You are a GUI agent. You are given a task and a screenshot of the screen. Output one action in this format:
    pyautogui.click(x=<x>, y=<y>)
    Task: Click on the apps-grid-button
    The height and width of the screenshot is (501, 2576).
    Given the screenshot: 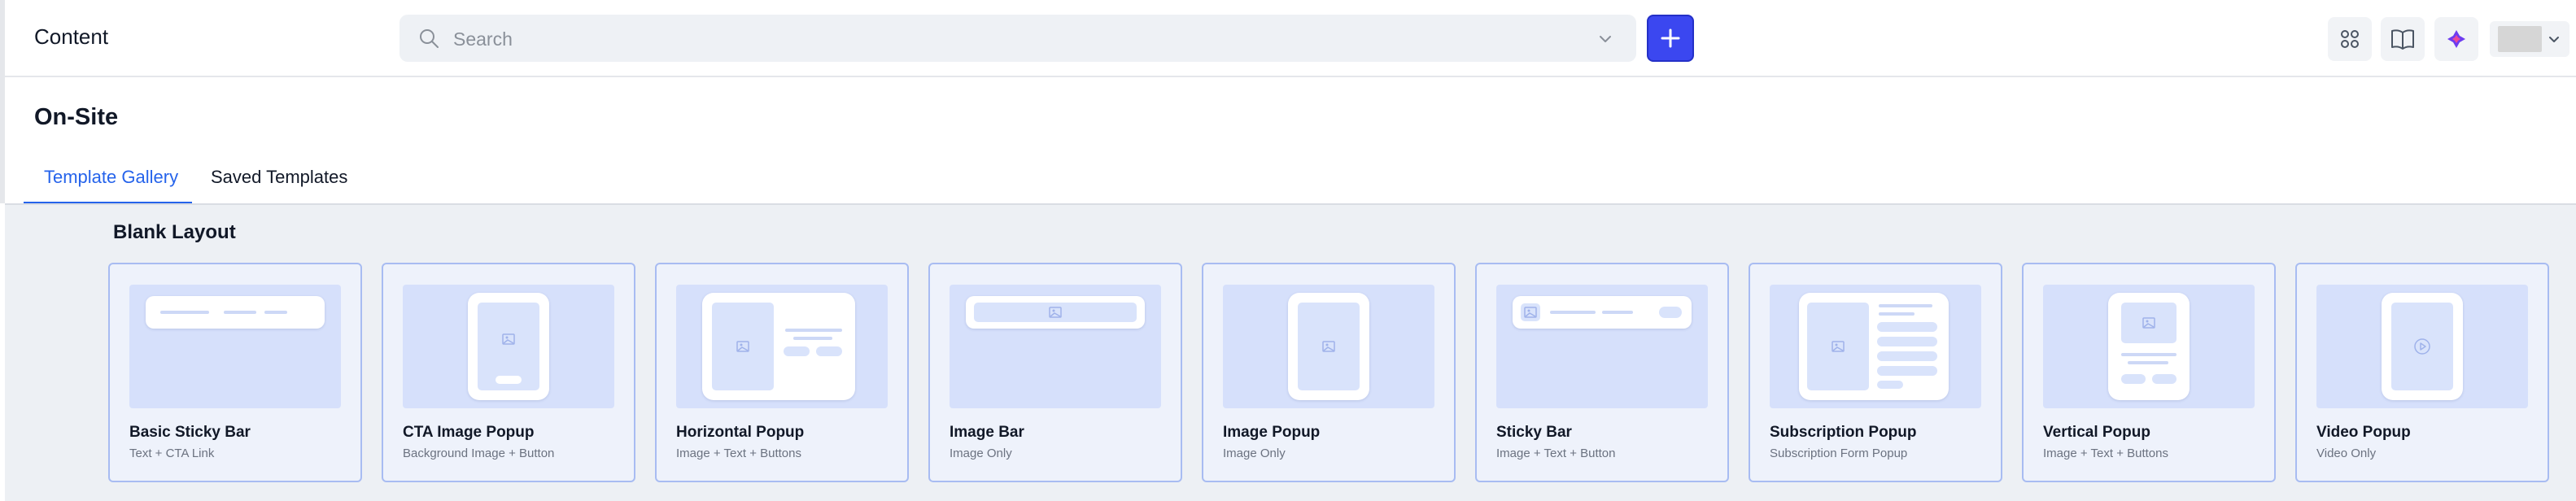 What is the action you would take?
    pyautogui.click(x=2350, y=39)
    